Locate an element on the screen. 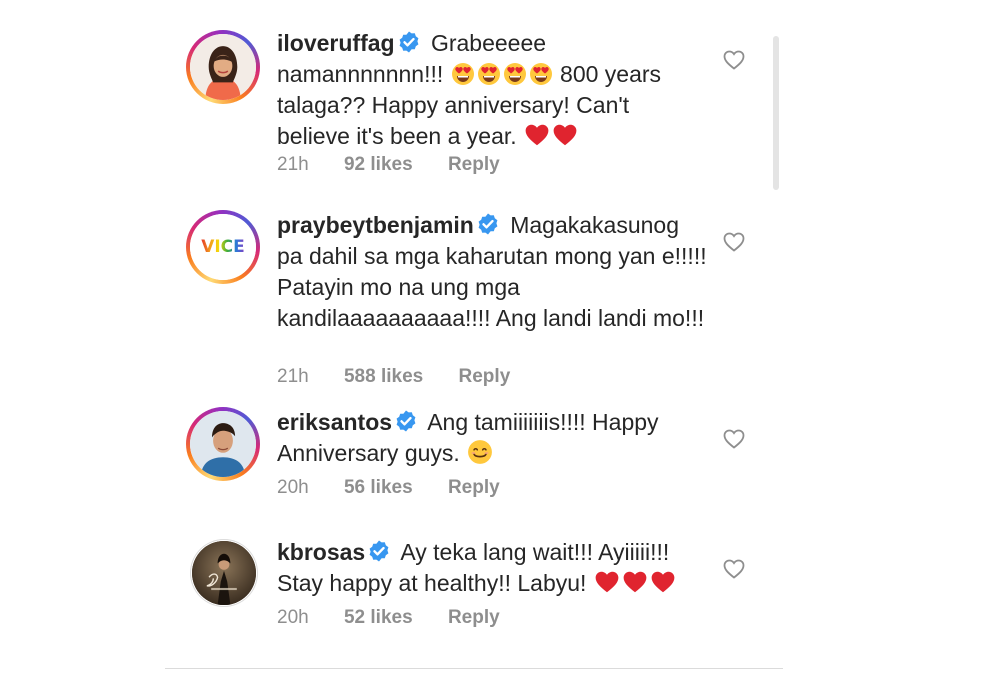 The image size is (1000, 673). likes-count: 52 likes is located at coordinates (378, 617).